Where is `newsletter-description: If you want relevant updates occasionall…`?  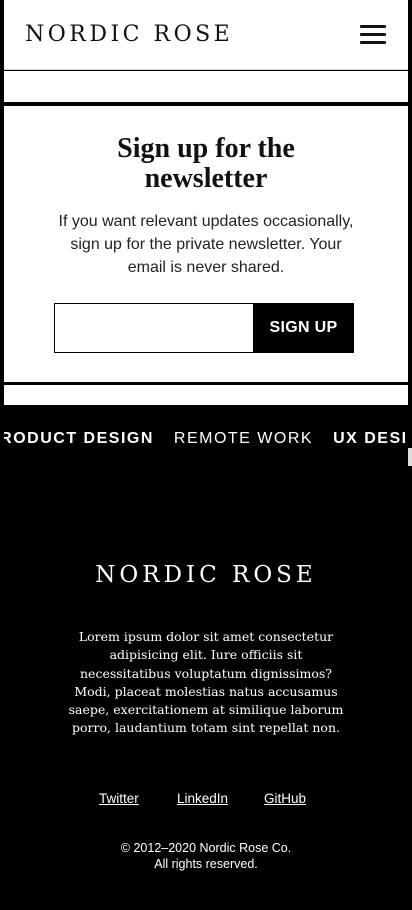
newsletter-description: If you want relevant updates occasionall… is located at coordinates (206, 244).